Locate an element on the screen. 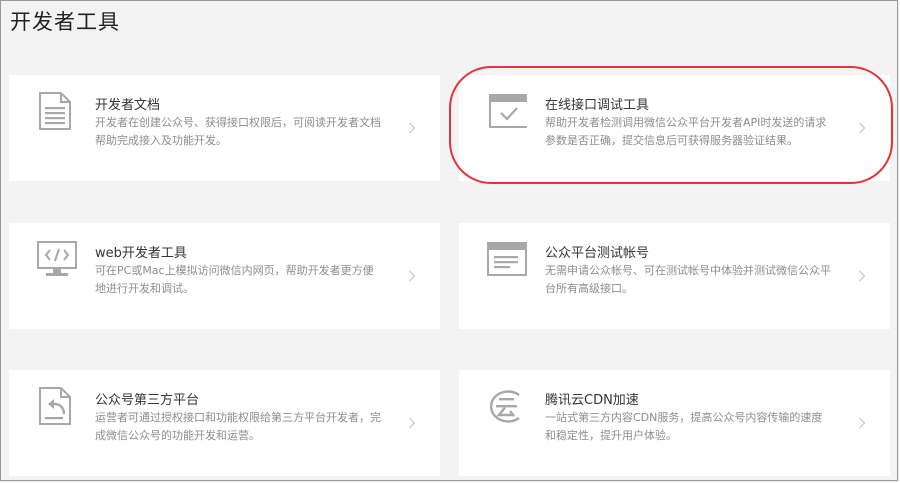 Image resolution: width=900 pixels, height=483 pixels. card-description-line: 一站式第三方内容CDN服务，提高公众号内容传输的速度 is located at coordinates (684, 417).